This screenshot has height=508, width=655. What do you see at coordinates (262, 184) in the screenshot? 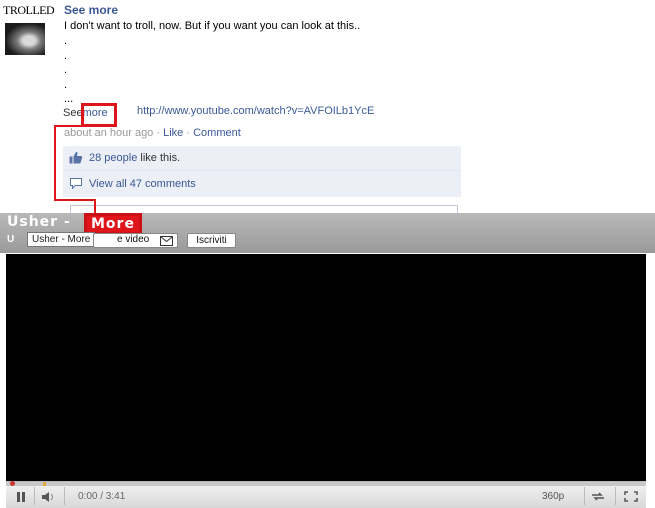
I see `comments-row: View all 47 comments` at bounding box center [262, 184].